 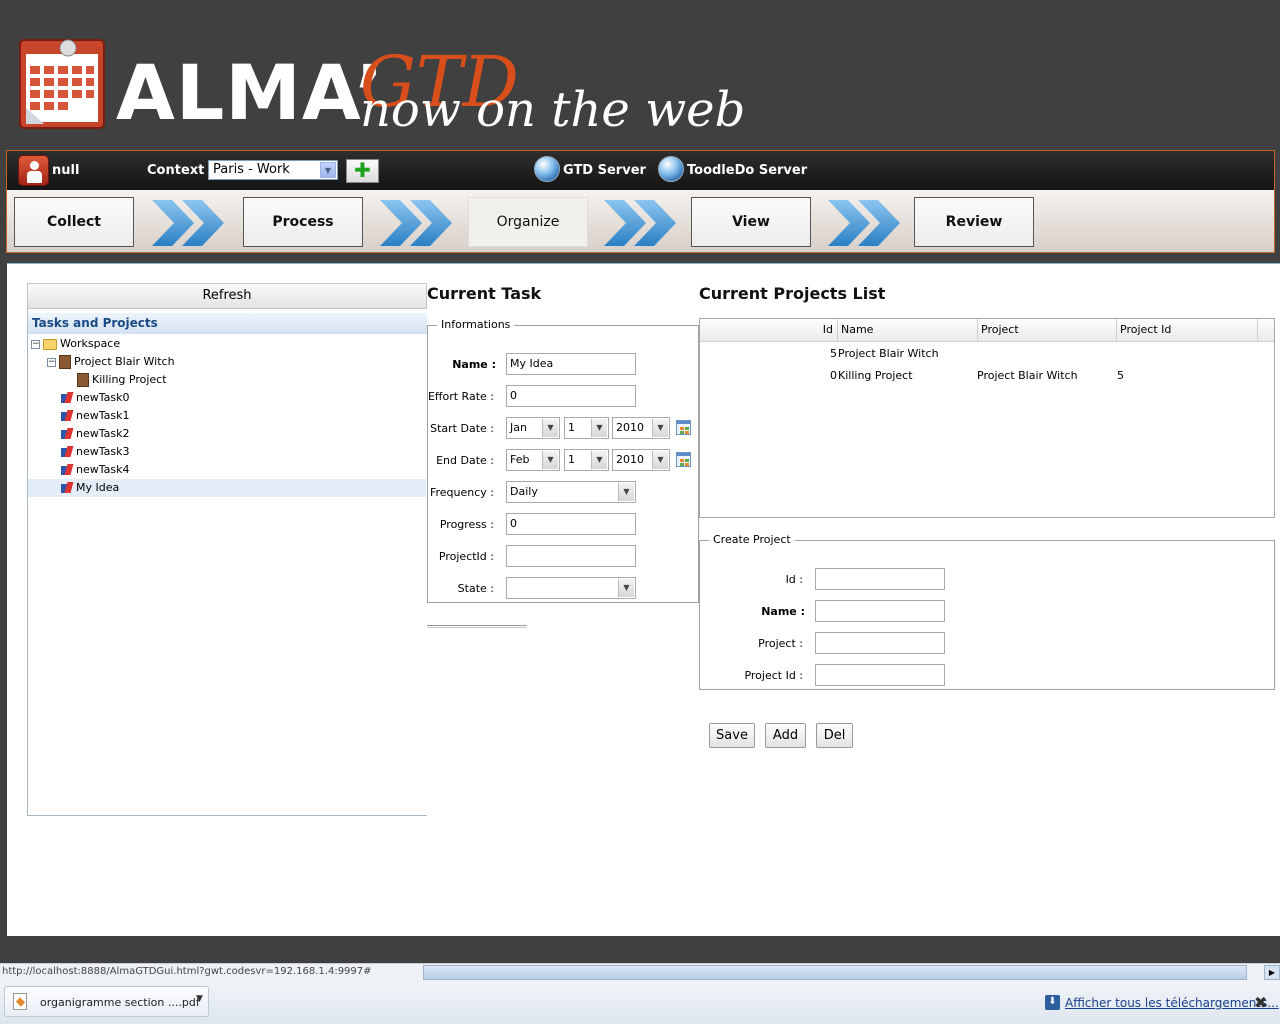 I want to click on table-cell-name: Project Blair Witch, so click(x=888, y=354).